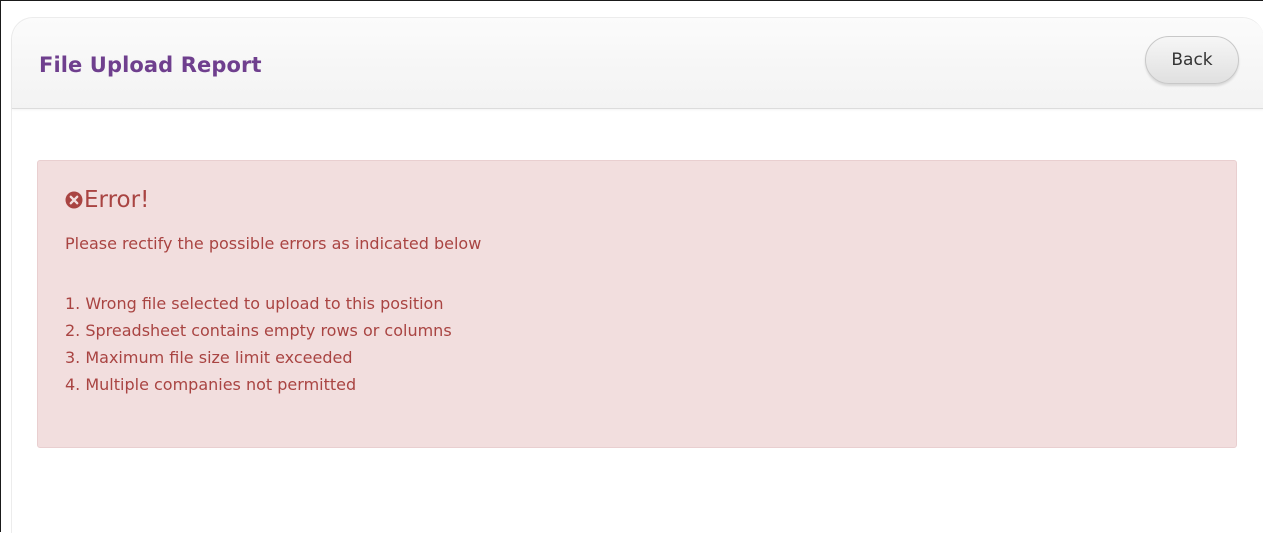  I want to click on page-title: File Upload Report, so click(150, 65).